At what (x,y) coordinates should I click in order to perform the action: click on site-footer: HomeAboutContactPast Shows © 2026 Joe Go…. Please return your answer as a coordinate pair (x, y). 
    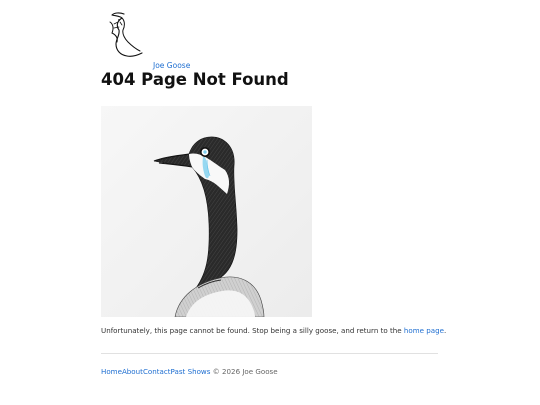
    Looking at the image, I should click on (189, 371).